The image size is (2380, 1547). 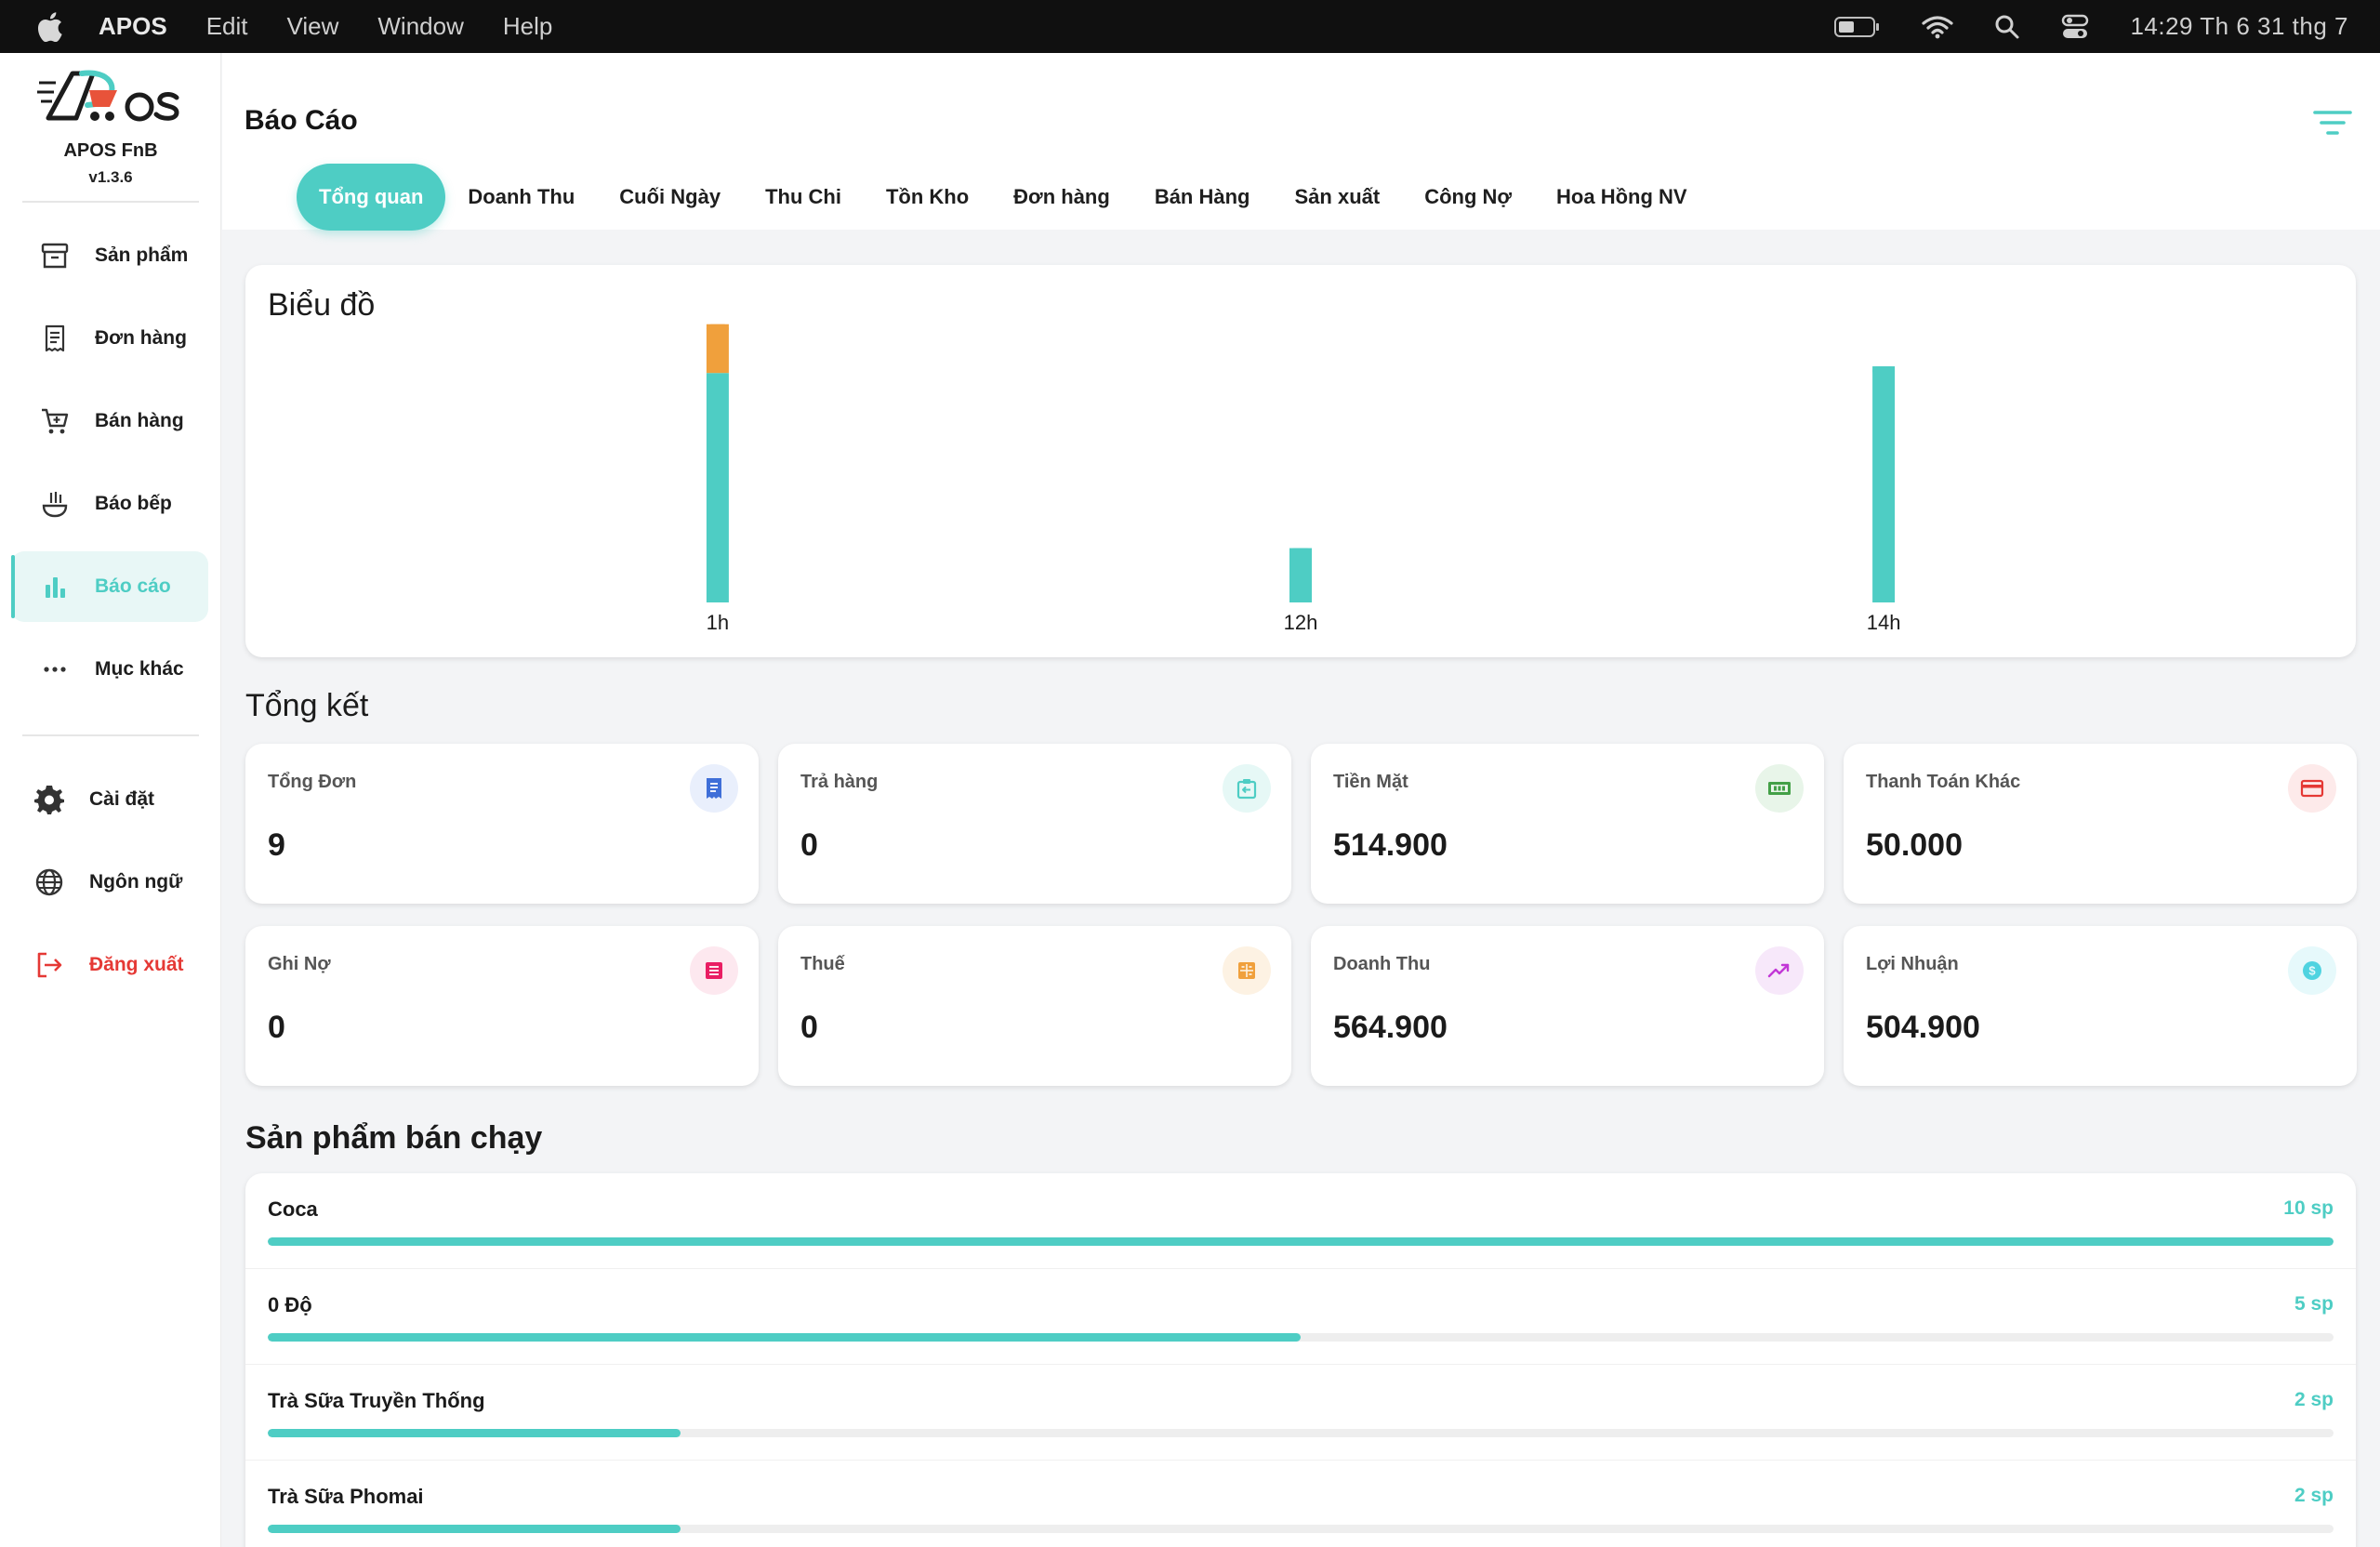 I want to click on more-icon, so click(x=55, y=669).